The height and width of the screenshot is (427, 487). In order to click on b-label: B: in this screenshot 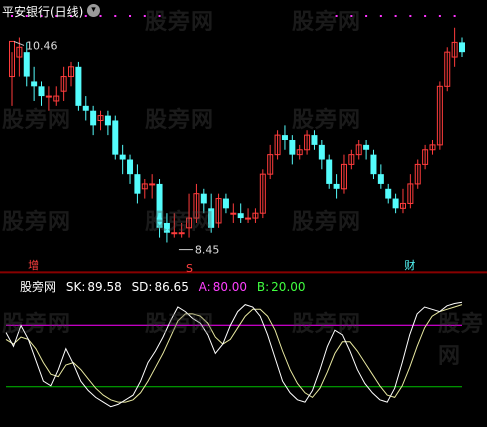, I will do `click(263, 287)`.